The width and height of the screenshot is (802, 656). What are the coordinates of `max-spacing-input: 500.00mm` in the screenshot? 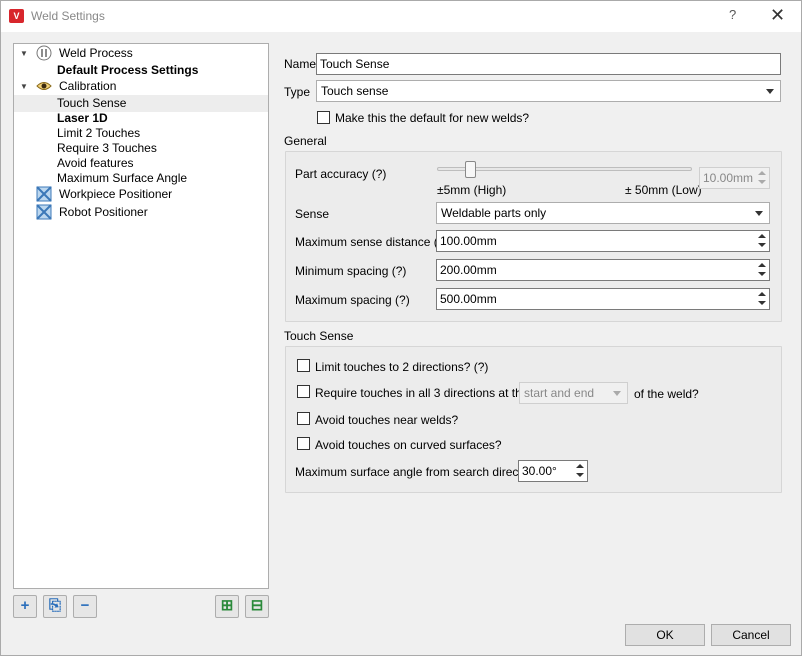 It's located at (603, 299).